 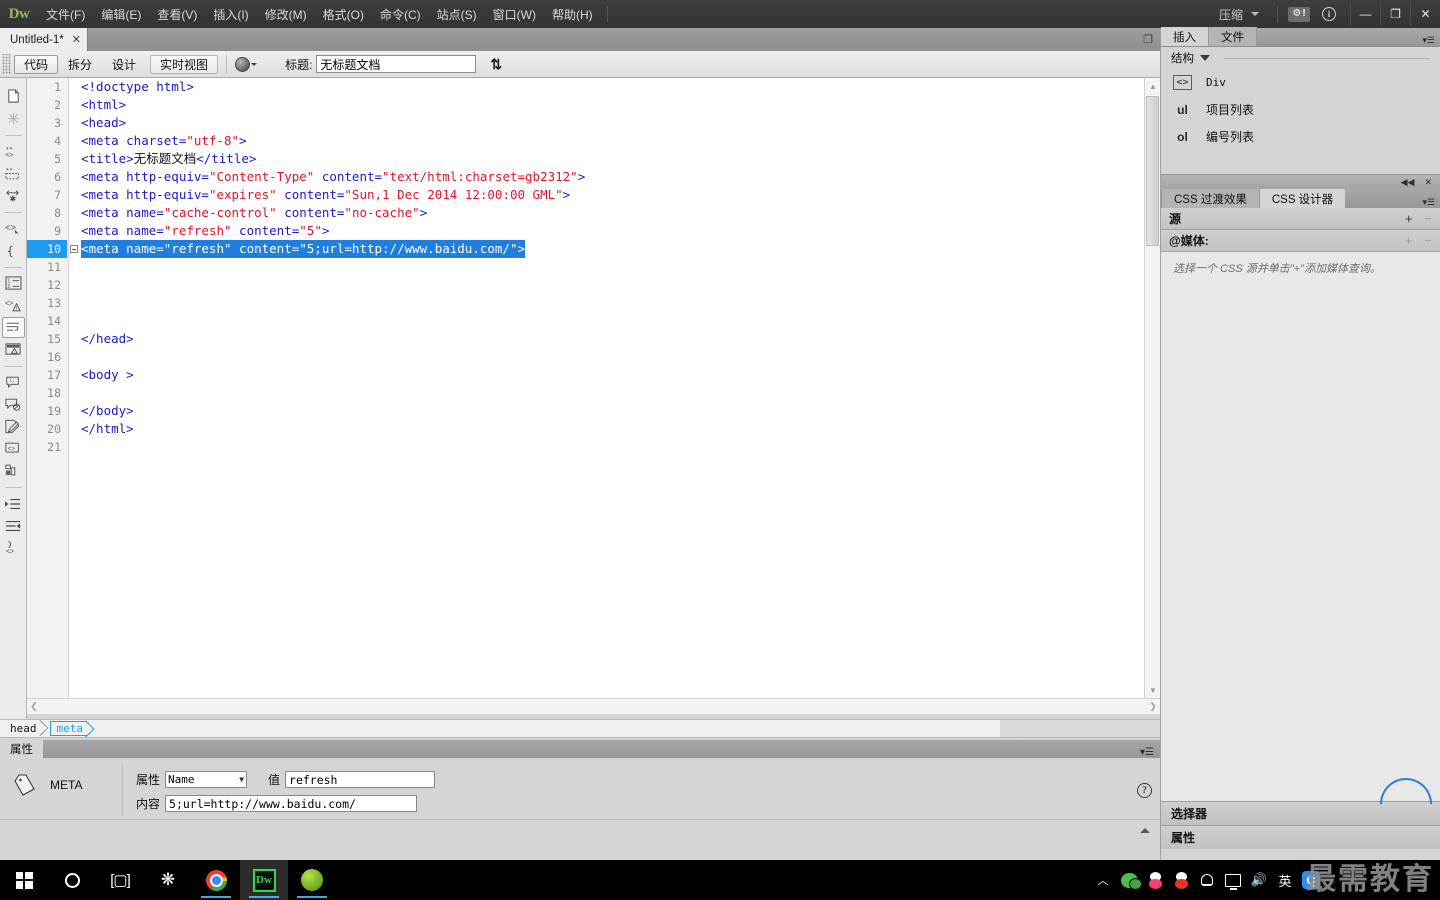 What do you see at coordinates (360, 779) in the screenshot?
I see `value-input` at bounding box center [360, 779].